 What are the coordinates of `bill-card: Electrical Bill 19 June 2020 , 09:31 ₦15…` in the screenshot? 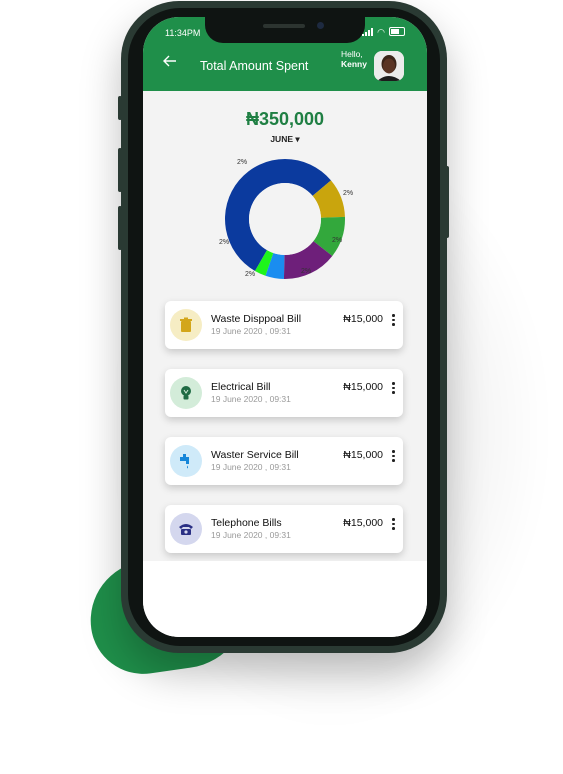 It's located at (284, 393).